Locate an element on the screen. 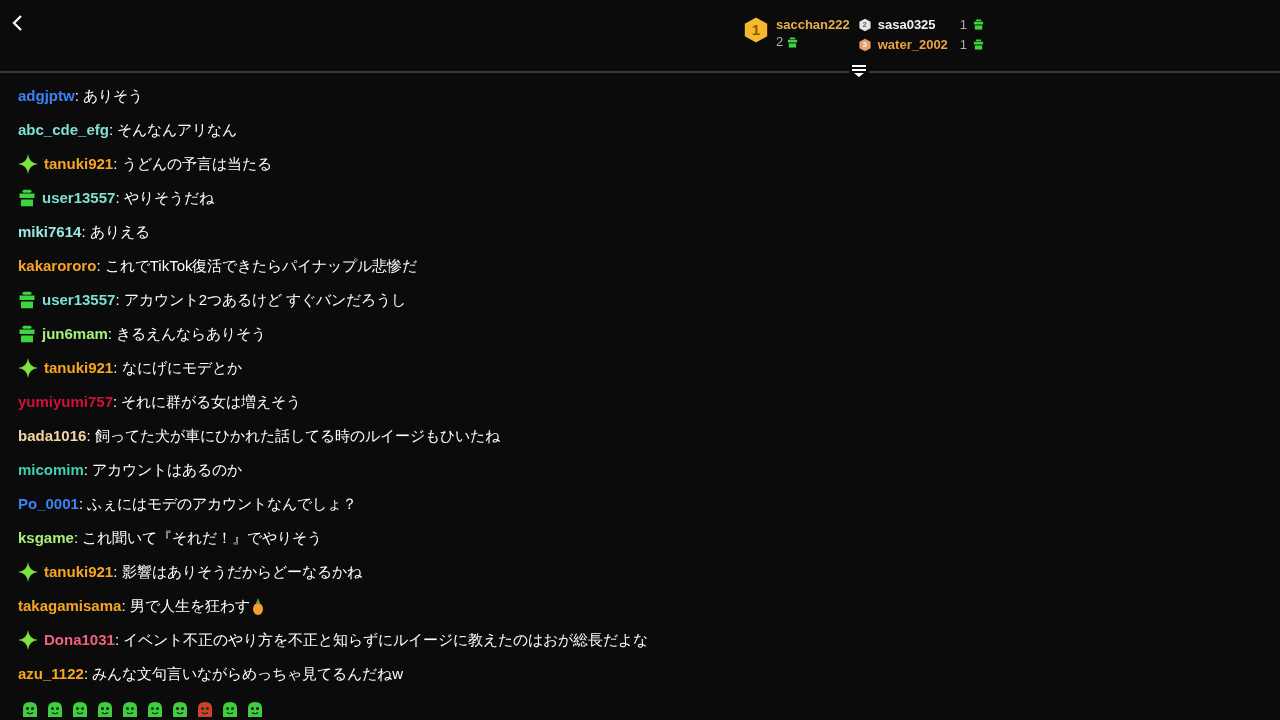 Image resolution: width=1280 pixels, height=720 pixels. chat-message: : これ聞いて『それだ！』でやりそう is located at coordinates (198, 537).